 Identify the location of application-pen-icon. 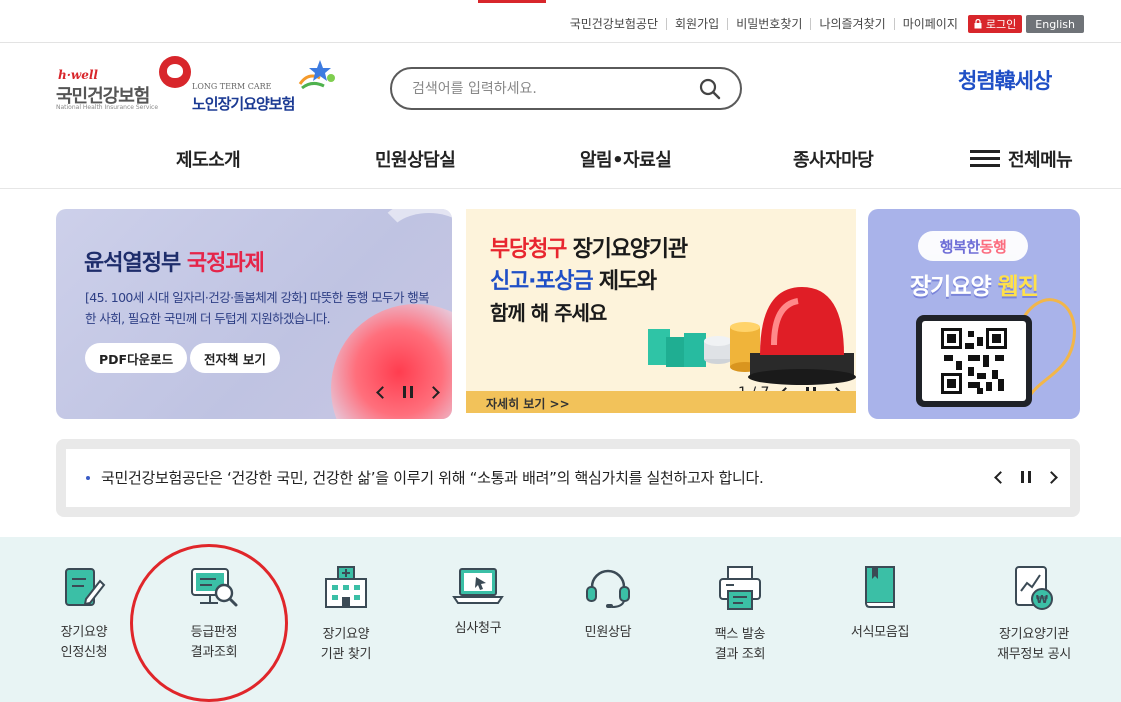
(85, 587).